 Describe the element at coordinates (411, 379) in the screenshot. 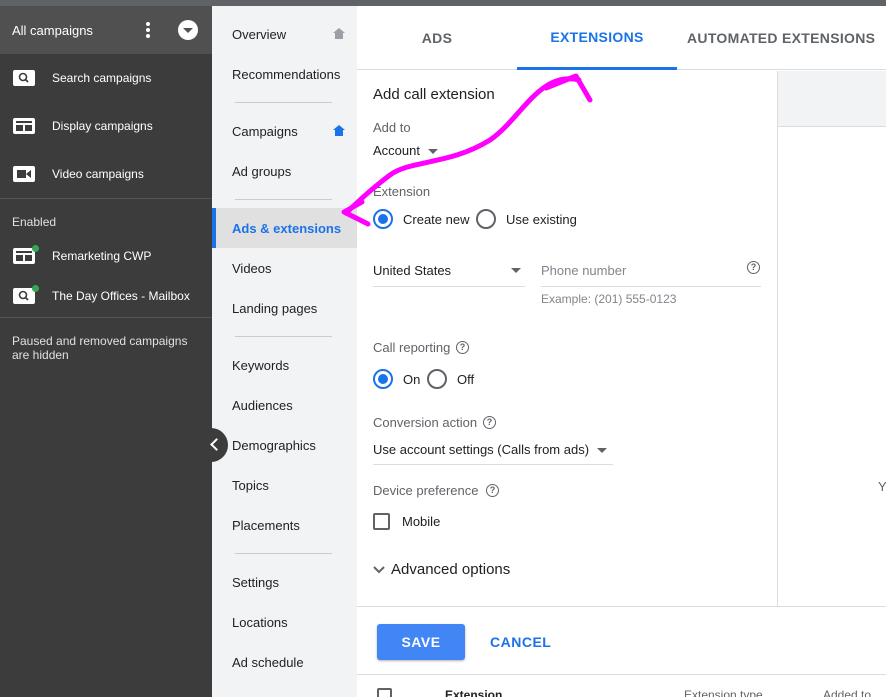

I see `on-label: On` at that location.